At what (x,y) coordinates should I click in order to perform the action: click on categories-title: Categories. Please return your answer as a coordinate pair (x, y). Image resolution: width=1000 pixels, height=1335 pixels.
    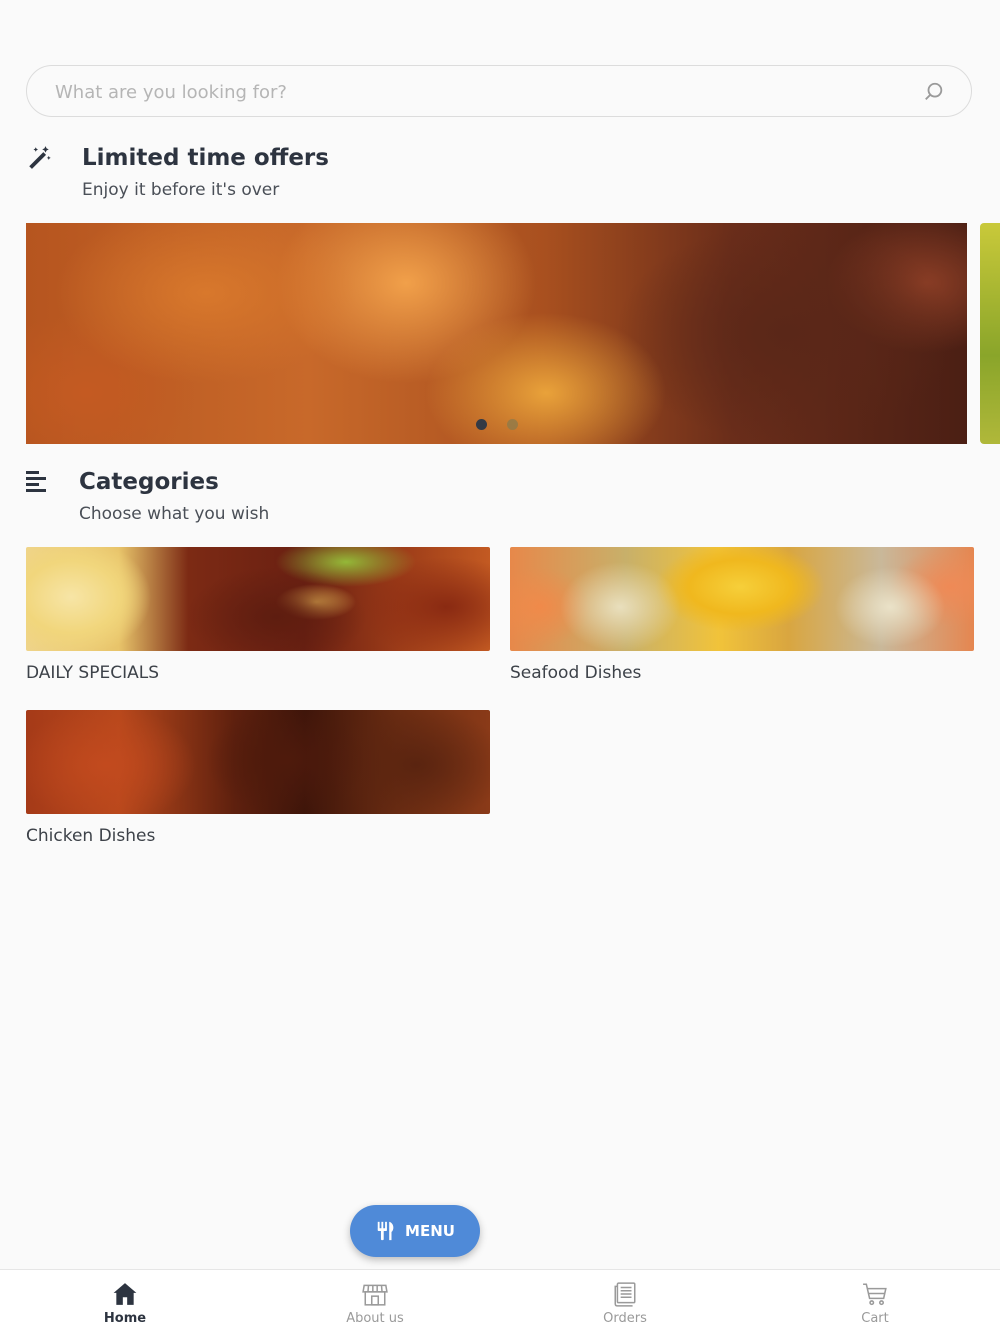
    Looking at the image, I should click on (149, 482).